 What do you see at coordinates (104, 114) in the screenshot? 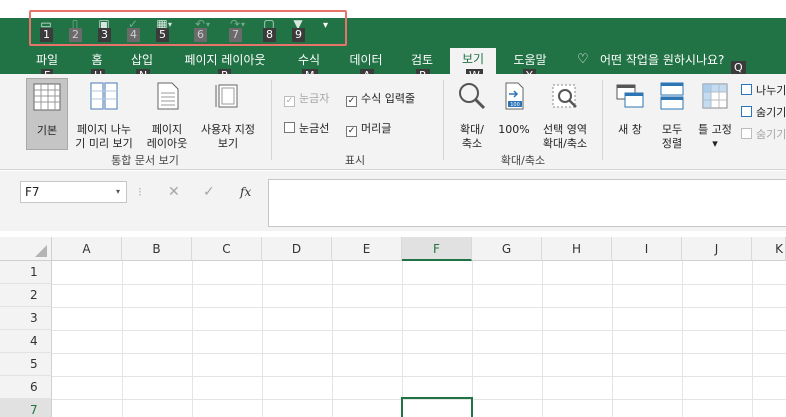
I see `page-break-preview-button: 페이지 나누 기 미리 보기` at bounding box center [104, 114].